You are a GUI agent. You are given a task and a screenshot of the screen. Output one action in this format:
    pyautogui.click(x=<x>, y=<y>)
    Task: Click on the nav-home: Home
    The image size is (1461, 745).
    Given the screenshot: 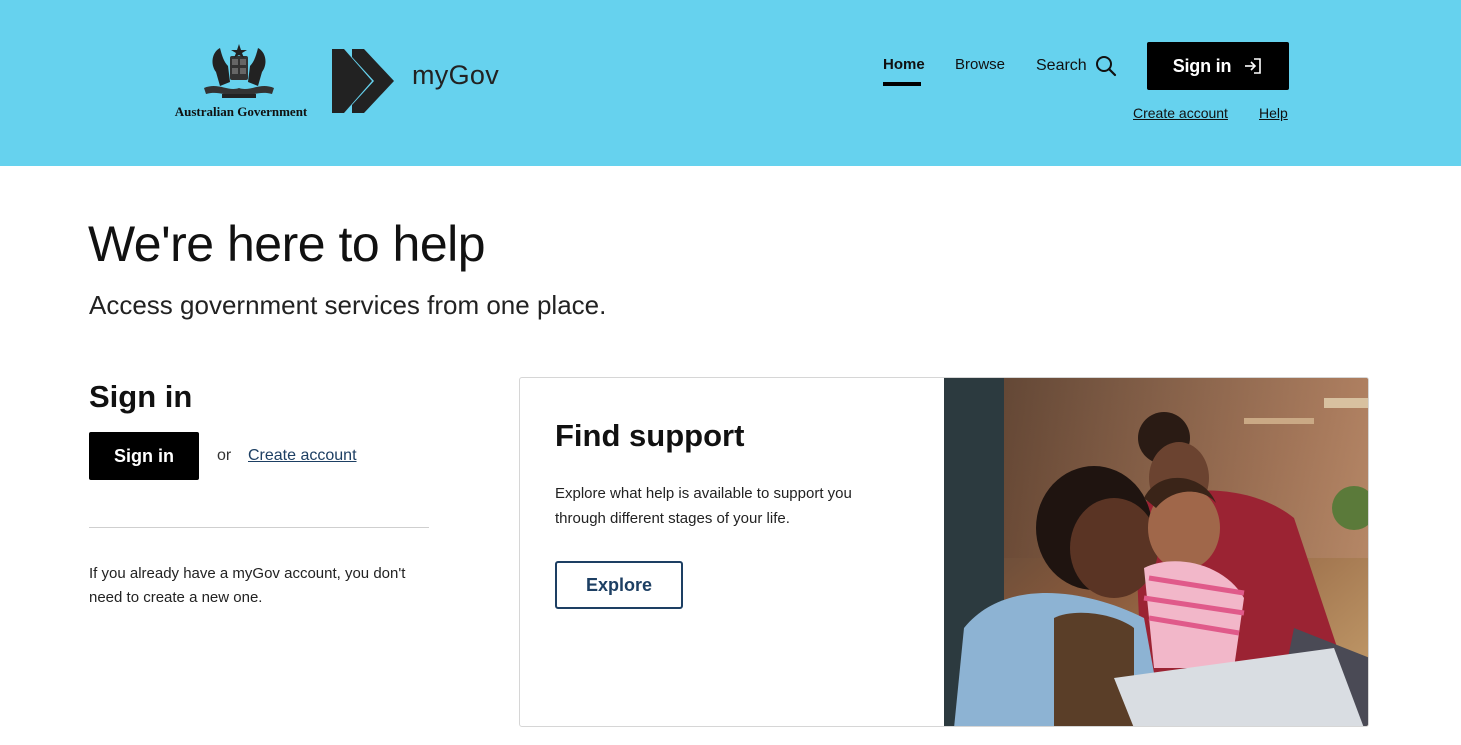 What is the action you would take?
    pyautogui.click(x=904, y=64)
    